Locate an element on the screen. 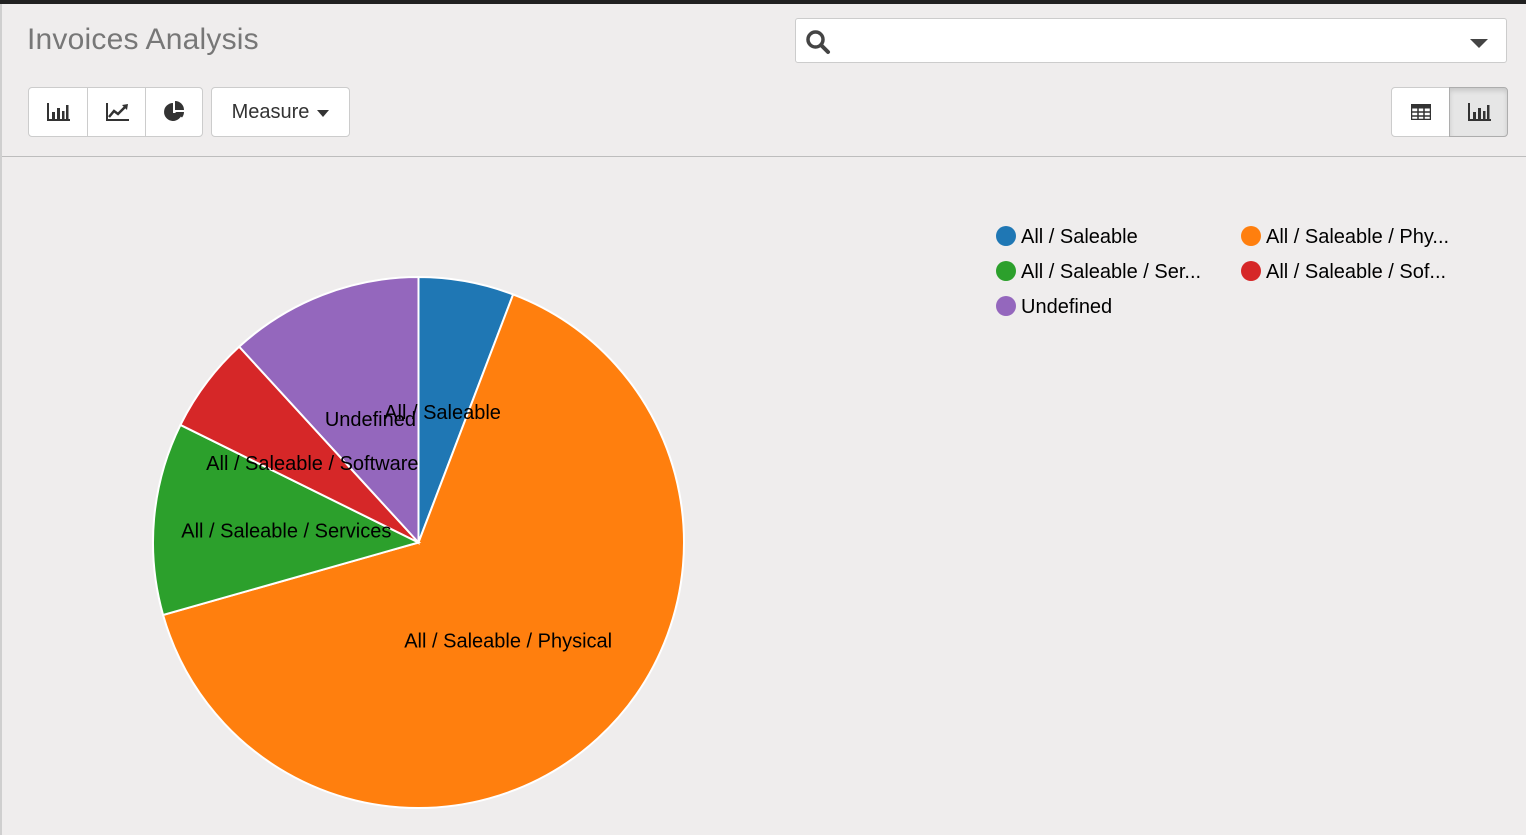 The width and height of the screenshot is (1526, 835). measure-dropdown-button: Measure is located at coordinates (280, 112).